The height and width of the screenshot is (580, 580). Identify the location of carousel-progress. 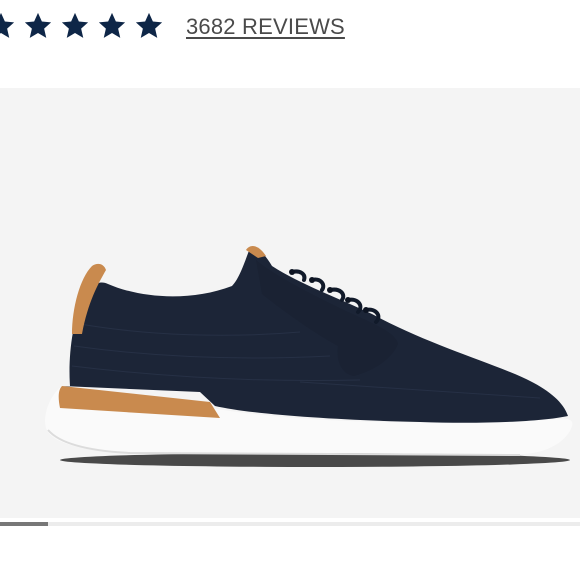
(290, 524).